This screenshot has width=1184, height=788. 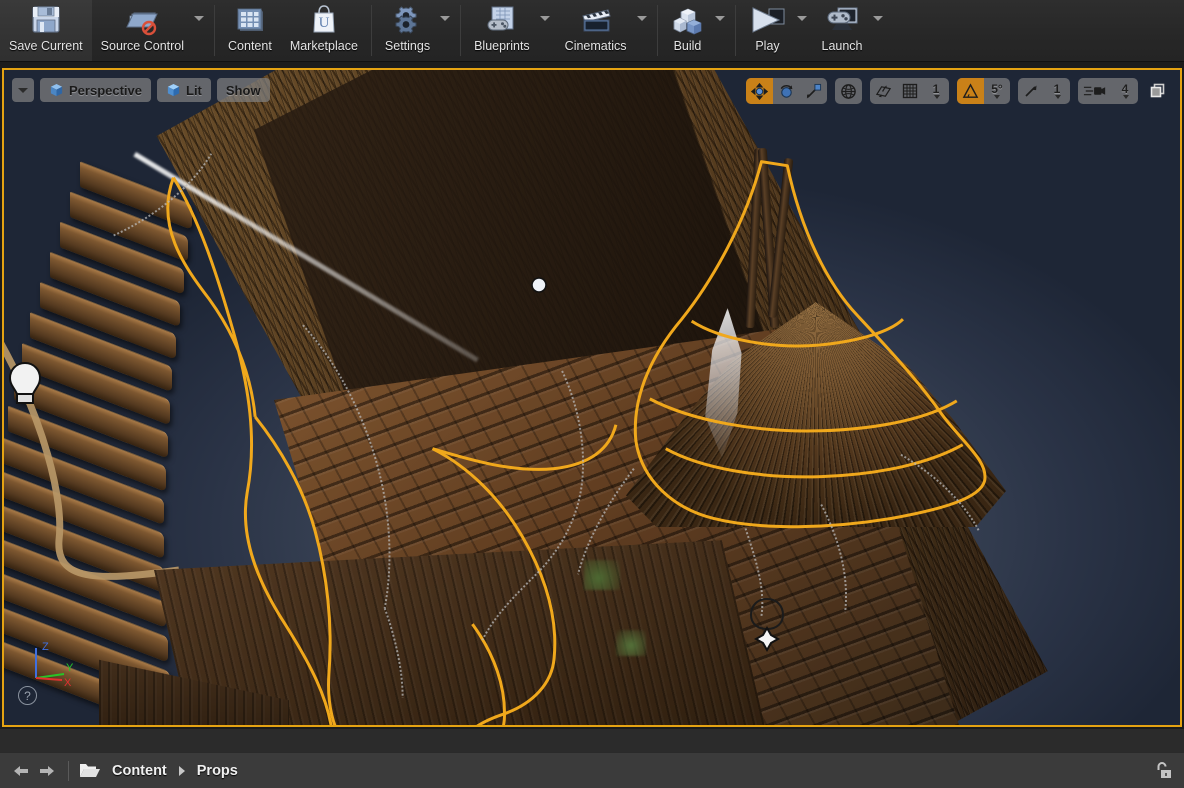 I want to click on launch-dropdown, so click(x=880, y=30).